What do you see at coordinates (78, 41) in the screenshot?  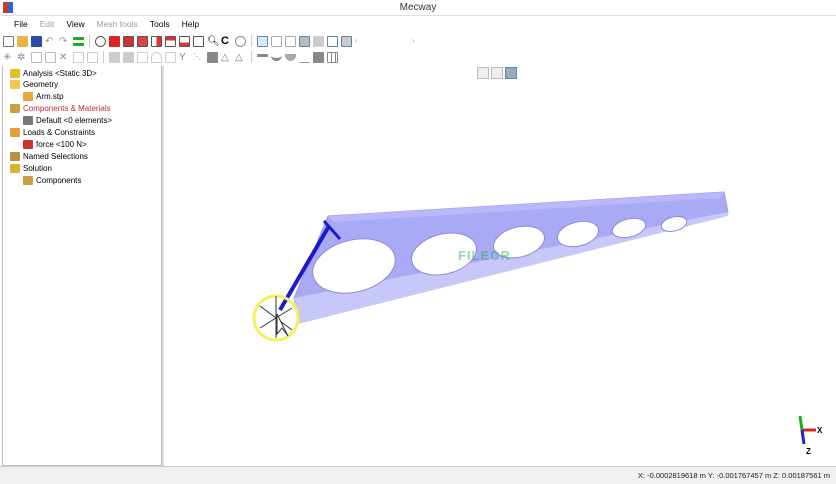 I see `solve-icon` at bounding box center [78, 41].